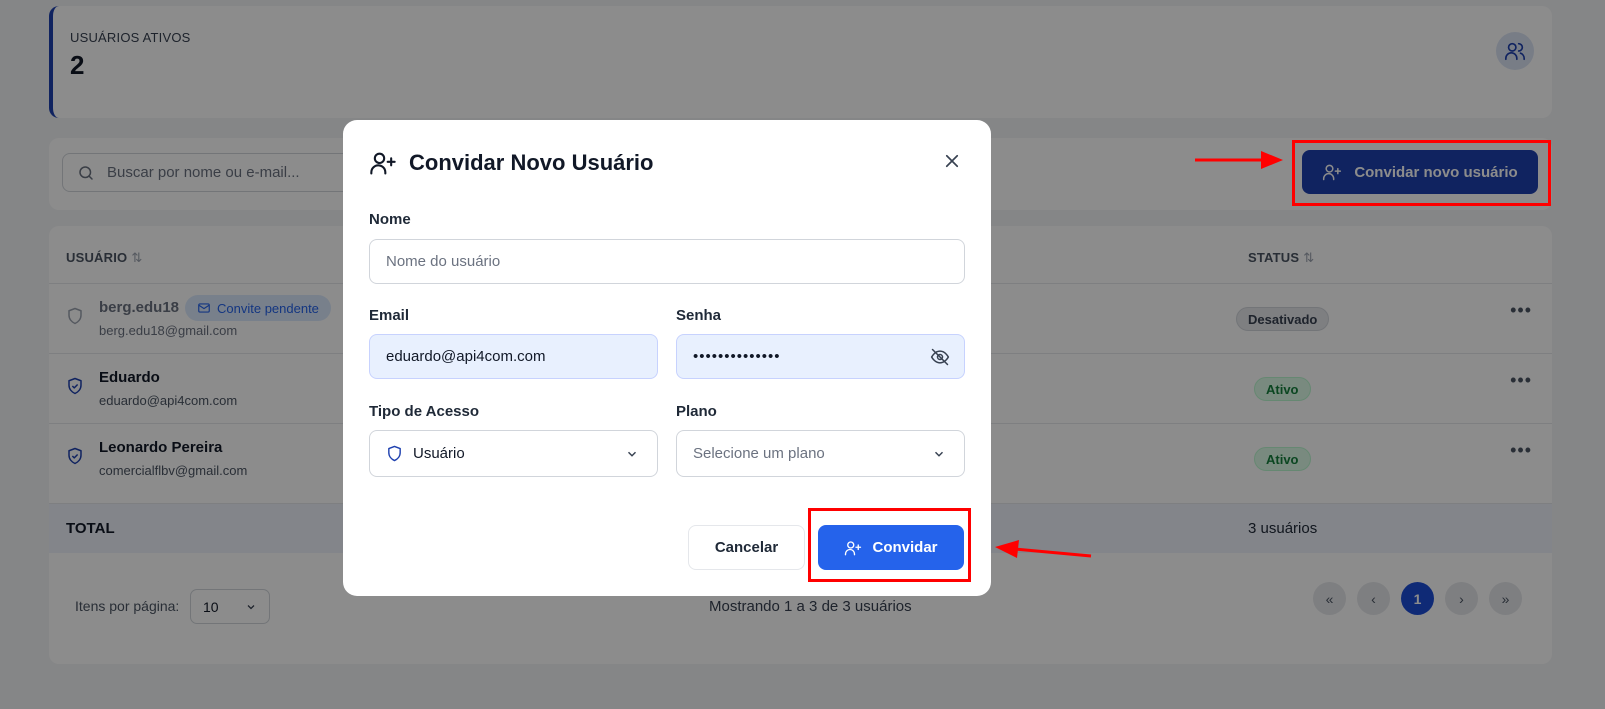 The width and height of the screenshot is (1605, 709). Describe the element at coordinates (513, 356) in the screenshot. I see `email-input` at that location.